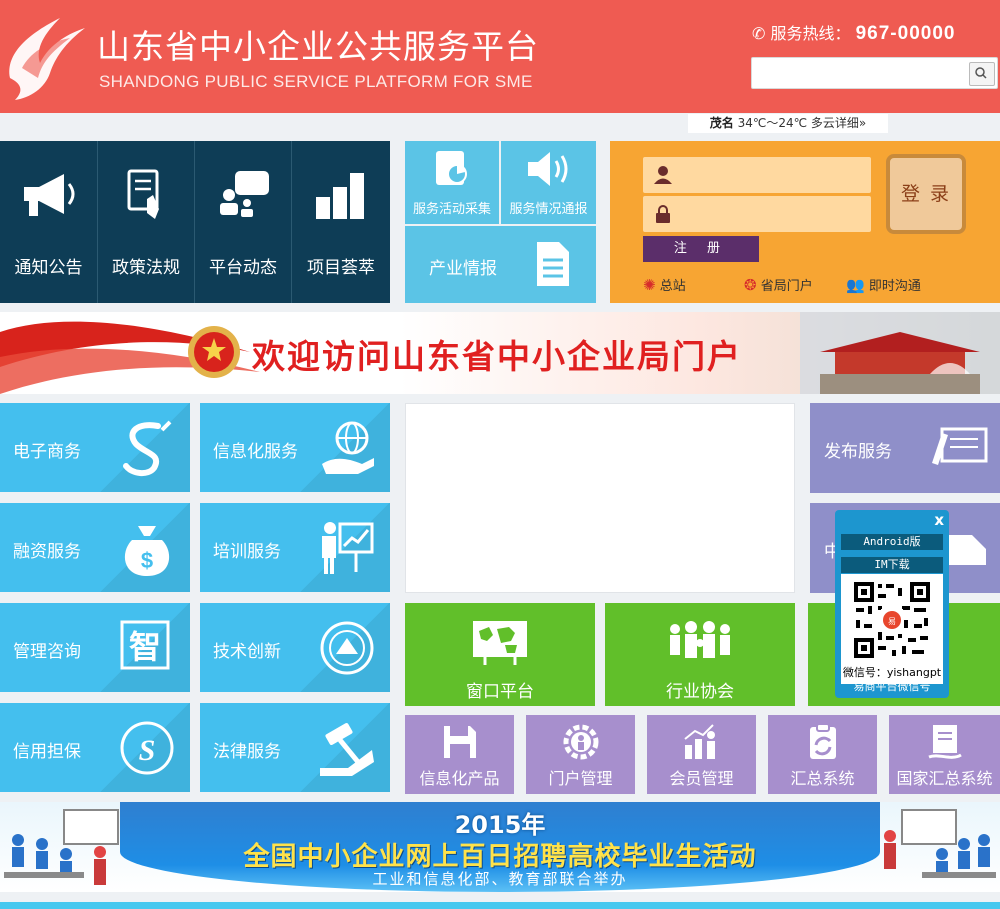 This screenshot has height=909, width=1000. I want to click on service-tile-innovation: 技术创新, so click(295, 647).